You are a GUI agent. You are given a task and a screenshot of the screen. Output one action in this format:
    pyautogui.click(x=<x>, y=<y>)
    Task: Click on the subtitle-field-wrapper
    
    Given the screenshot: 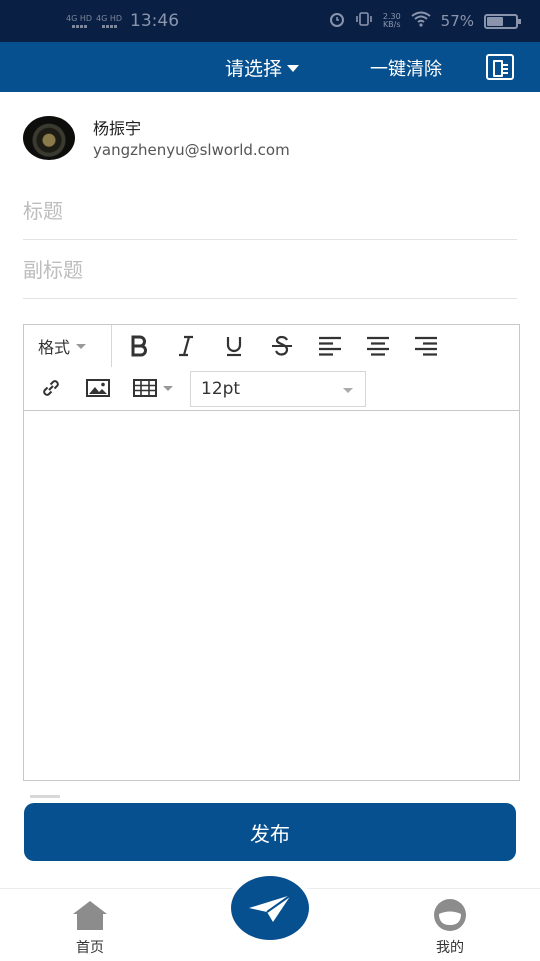 What is the action you would take?
    pyautogui.click(x=270, y=270)
    